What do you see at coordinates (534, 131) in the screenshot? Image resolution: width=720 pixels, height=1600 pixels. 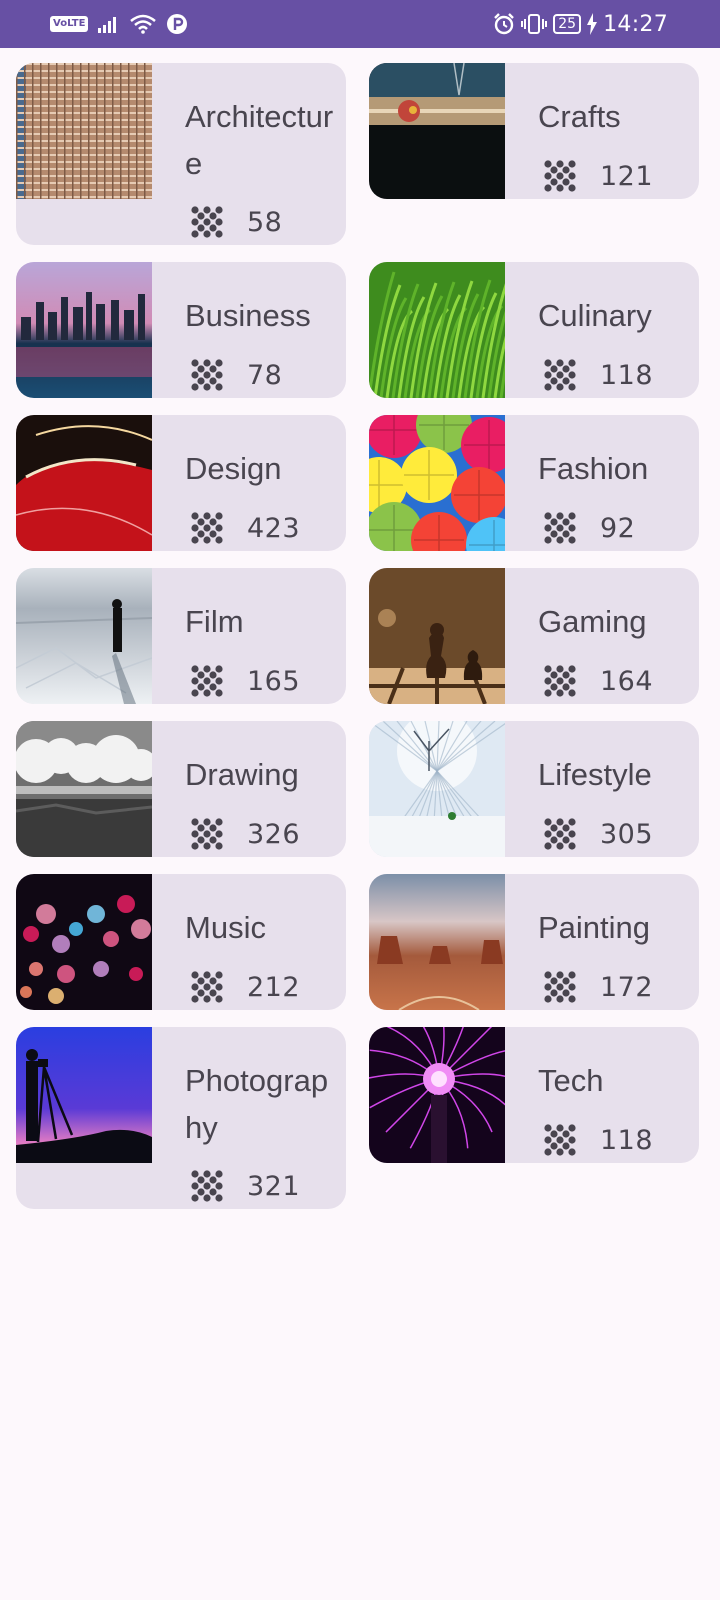 I see `category-card-crafts: Crafts 121` at bounding box center [534, 131].